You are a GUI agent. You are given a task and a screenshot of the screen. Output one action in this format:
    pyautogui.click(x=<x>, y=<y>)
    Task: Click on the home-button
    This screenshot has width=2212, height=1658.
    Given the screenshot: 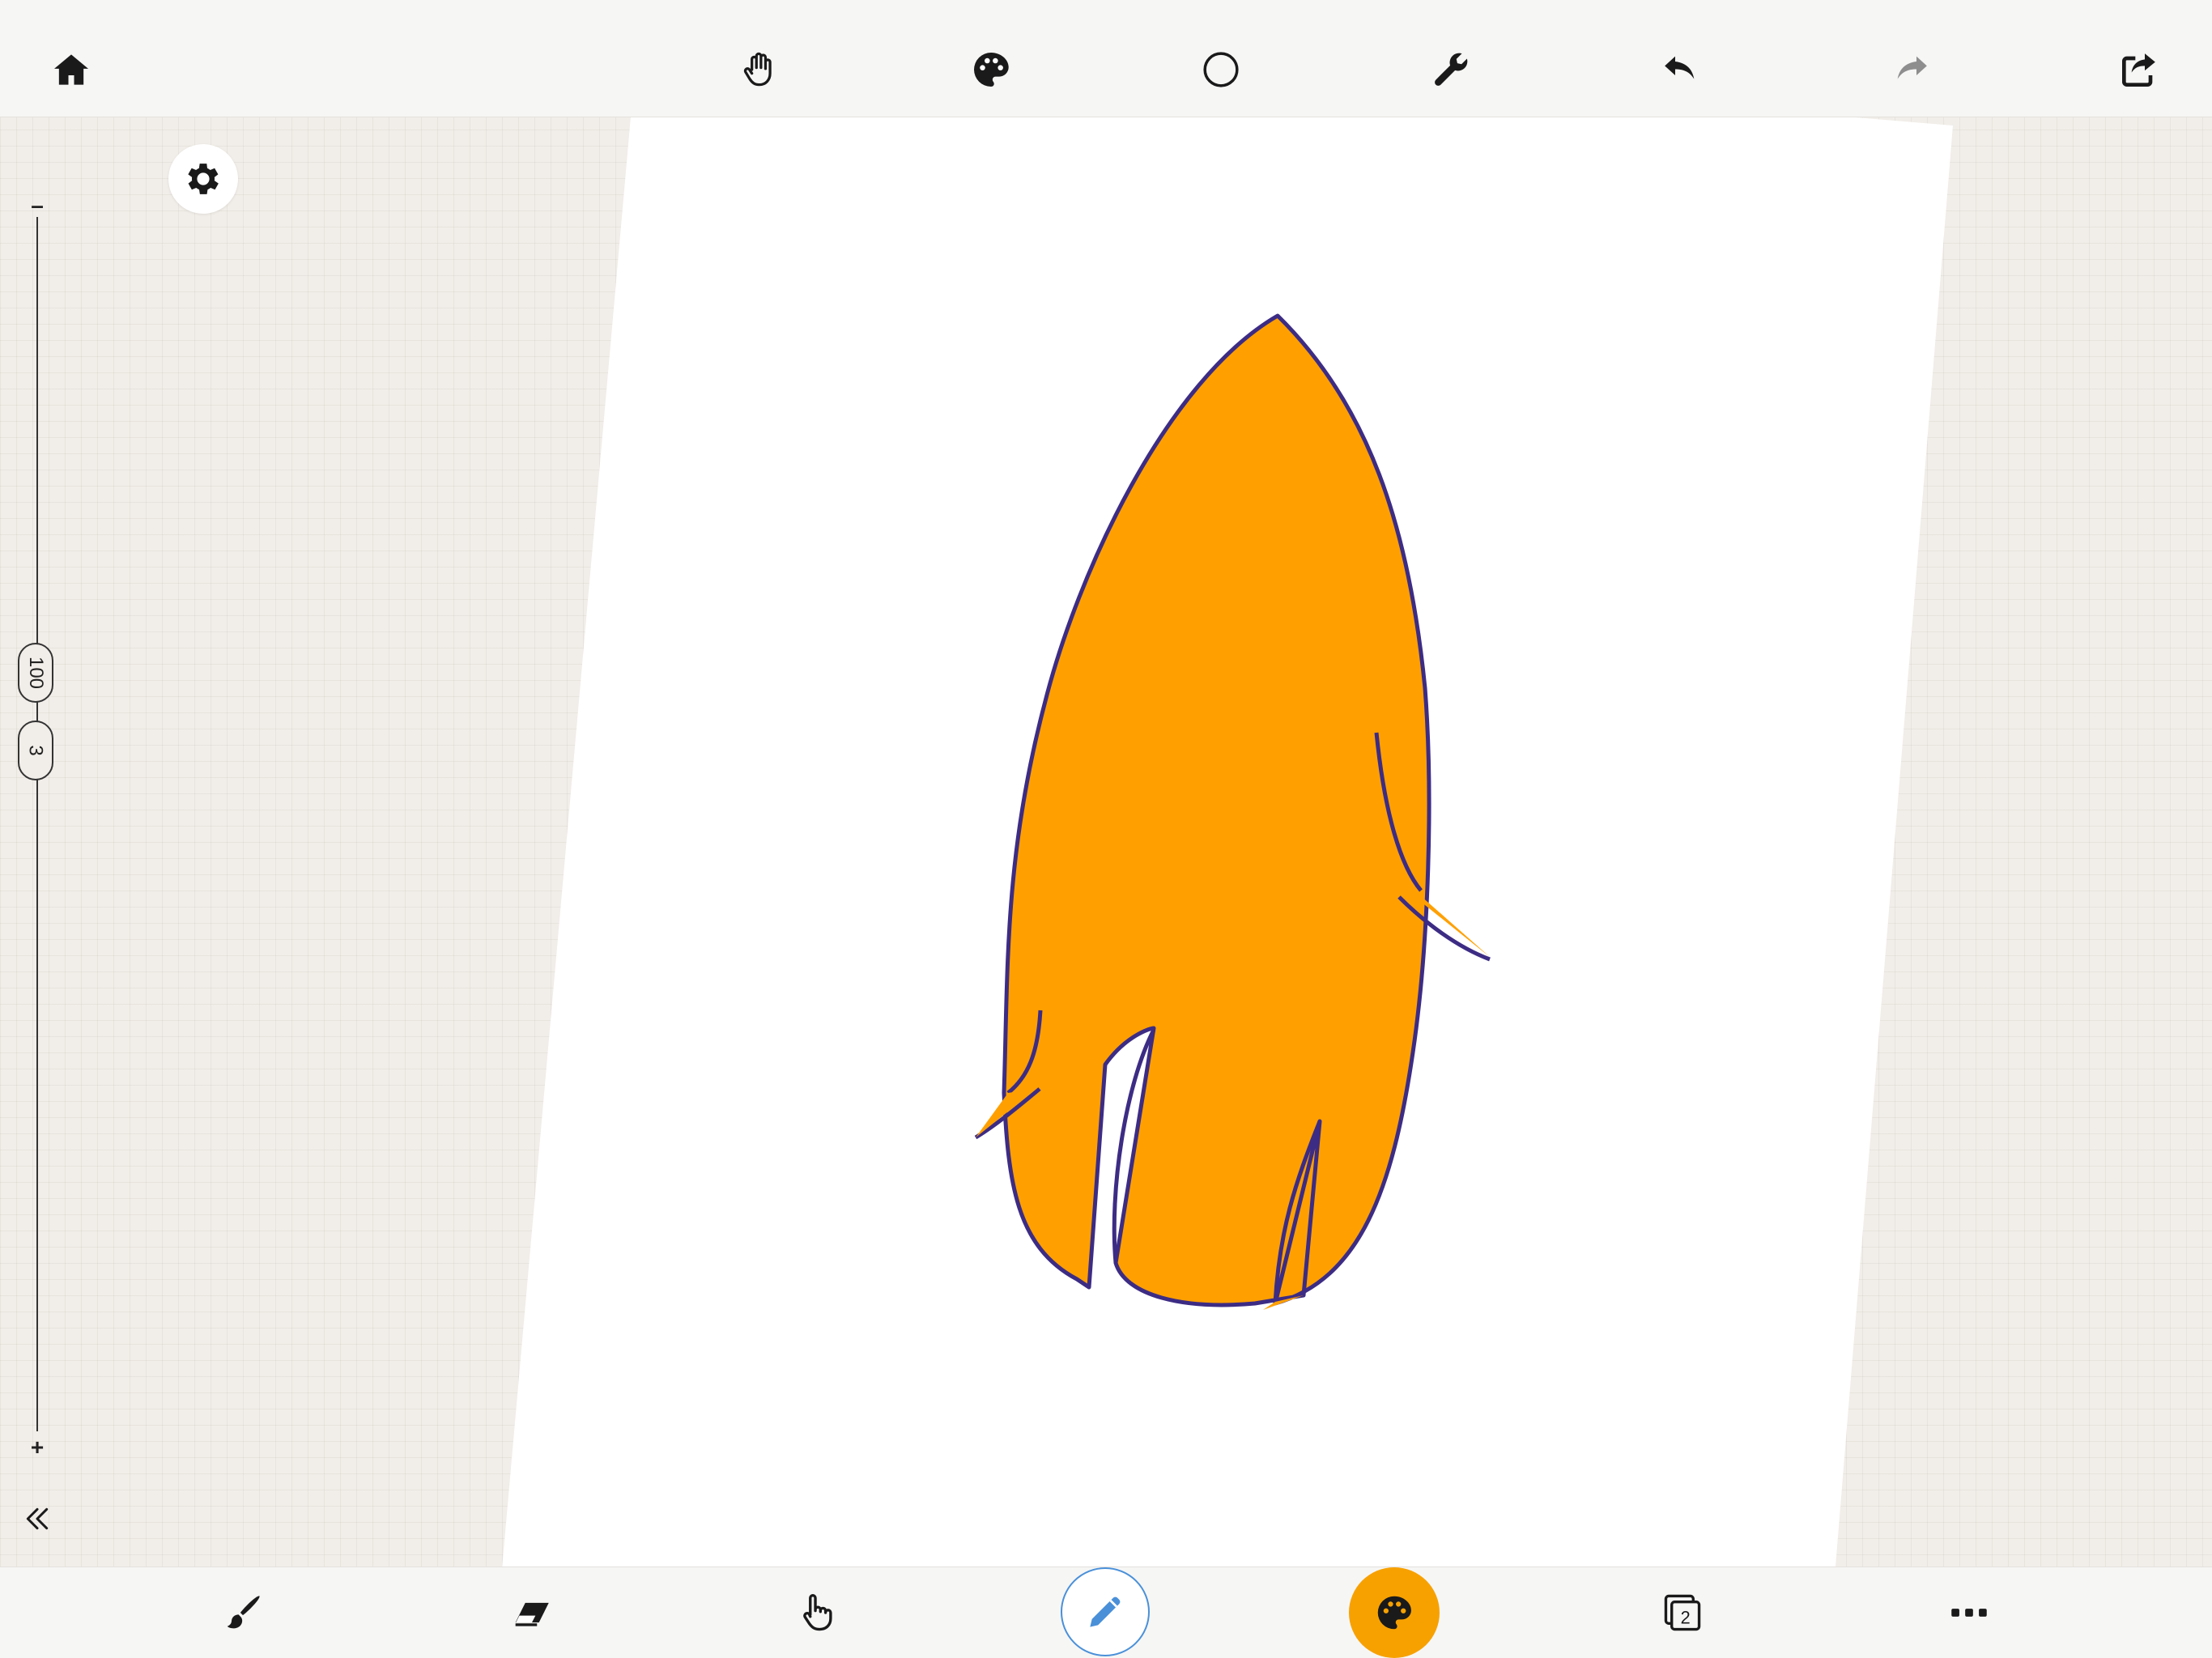 What is the action you would take?
    pyautogui.click(x=72, y=69)
    